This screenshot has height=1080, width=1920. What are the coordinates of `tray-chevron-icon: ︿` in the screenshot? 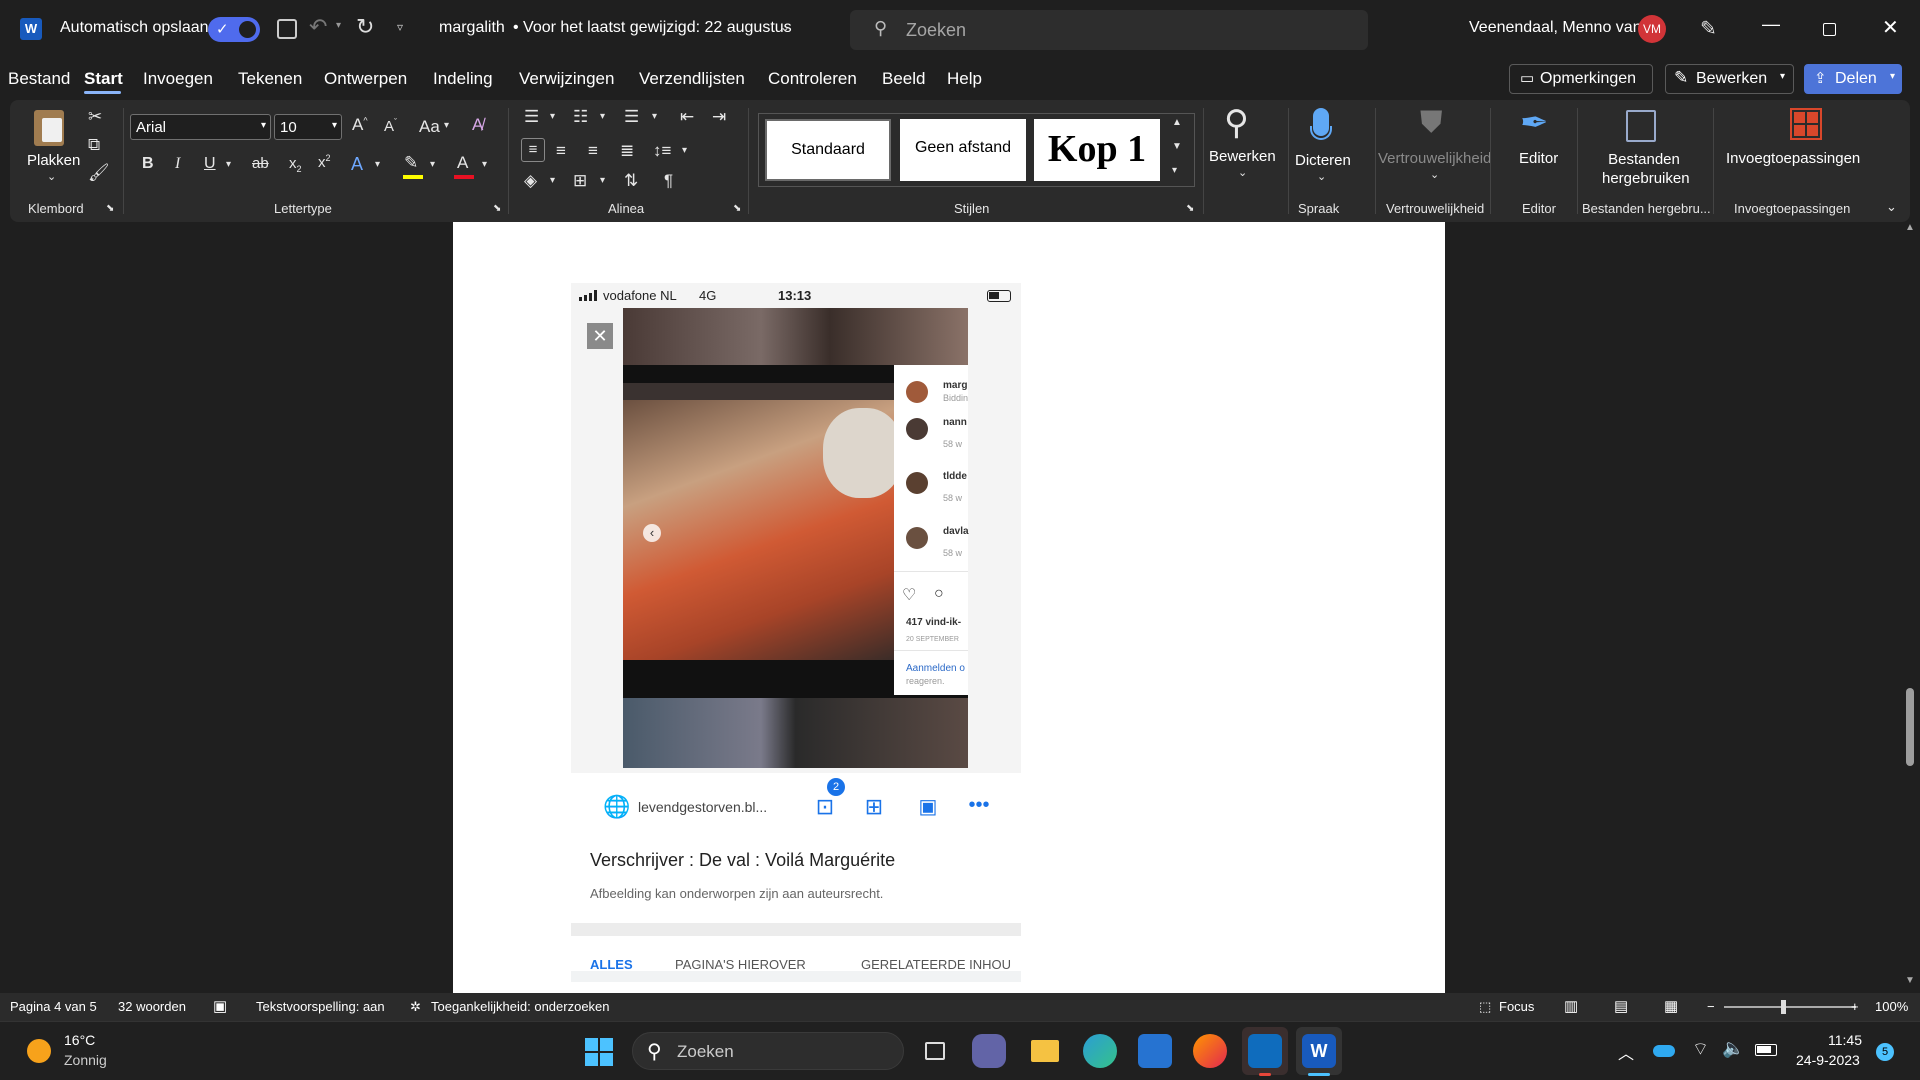 It's located at (1626, 1052).